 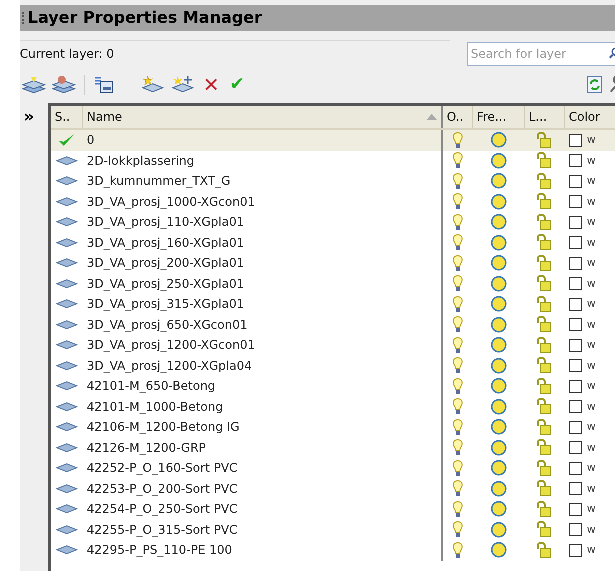 I want to click on search-field: Search for layer, so click(x=541, y=54).